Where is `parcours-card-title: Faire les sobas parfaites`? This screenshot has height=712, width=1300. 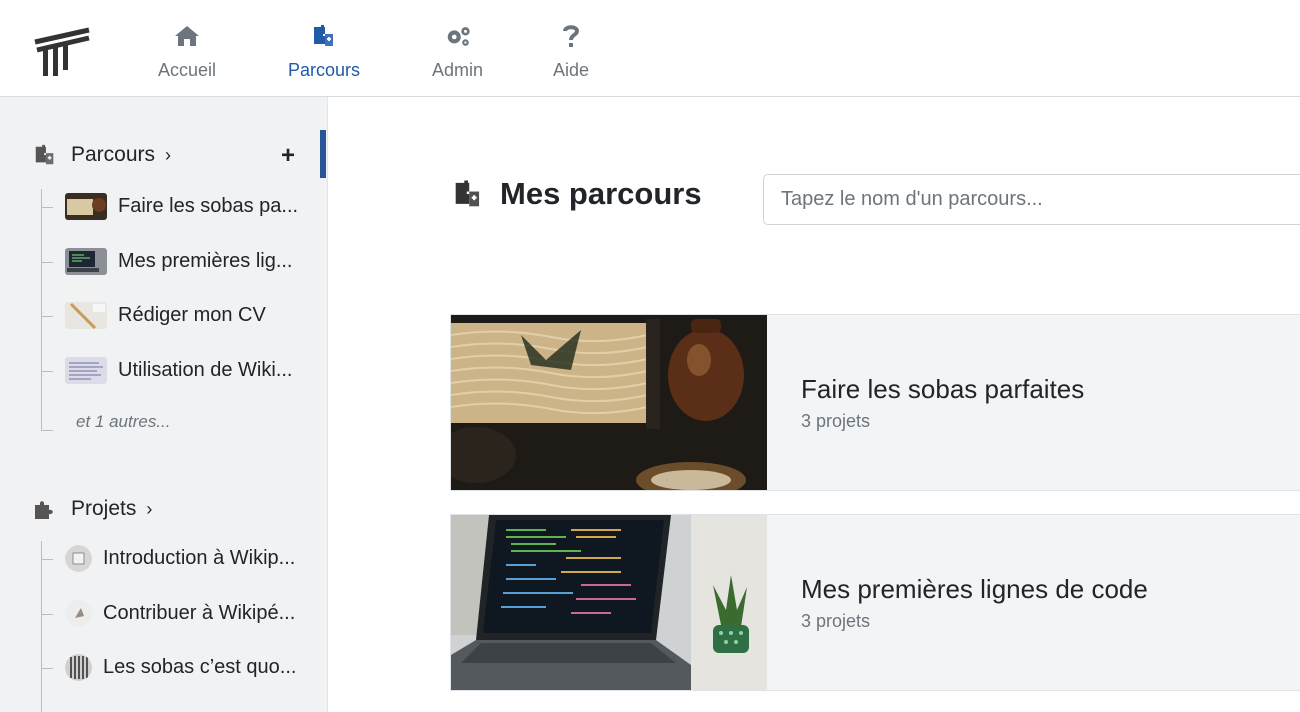
parcours-card-title: Faire les sobas parfaites is located at coordinates (943, 388).